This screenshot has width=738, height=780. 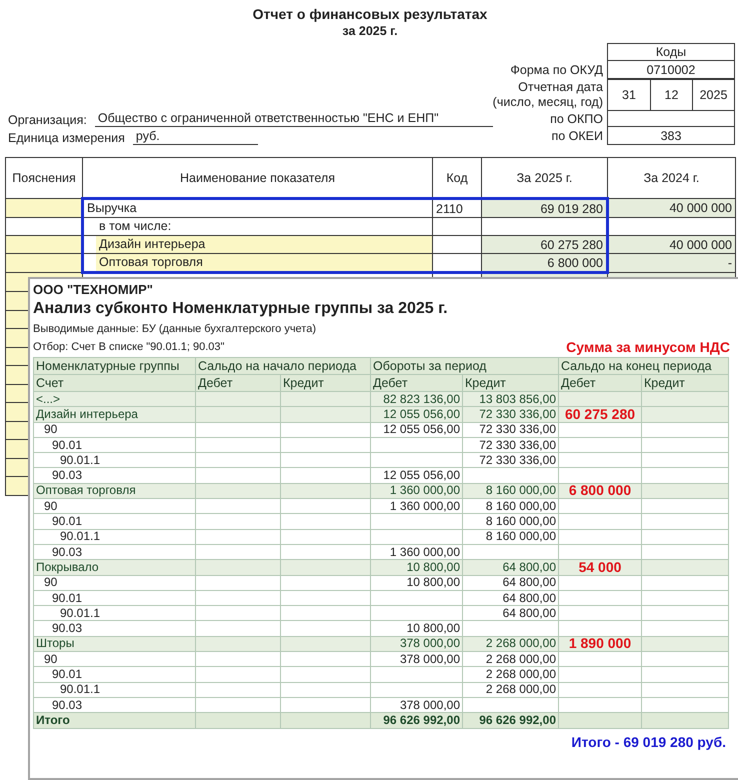 I want to click on filter-text: Отбор: Счет В списке "90.01.1; 90.03", so click(x=128, y=347).